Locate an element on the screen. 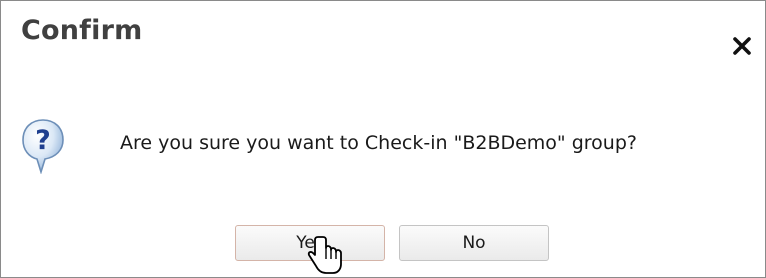 This screenshot has width=766, height=278. no-button-label: No is located at coordinates (474, 243).